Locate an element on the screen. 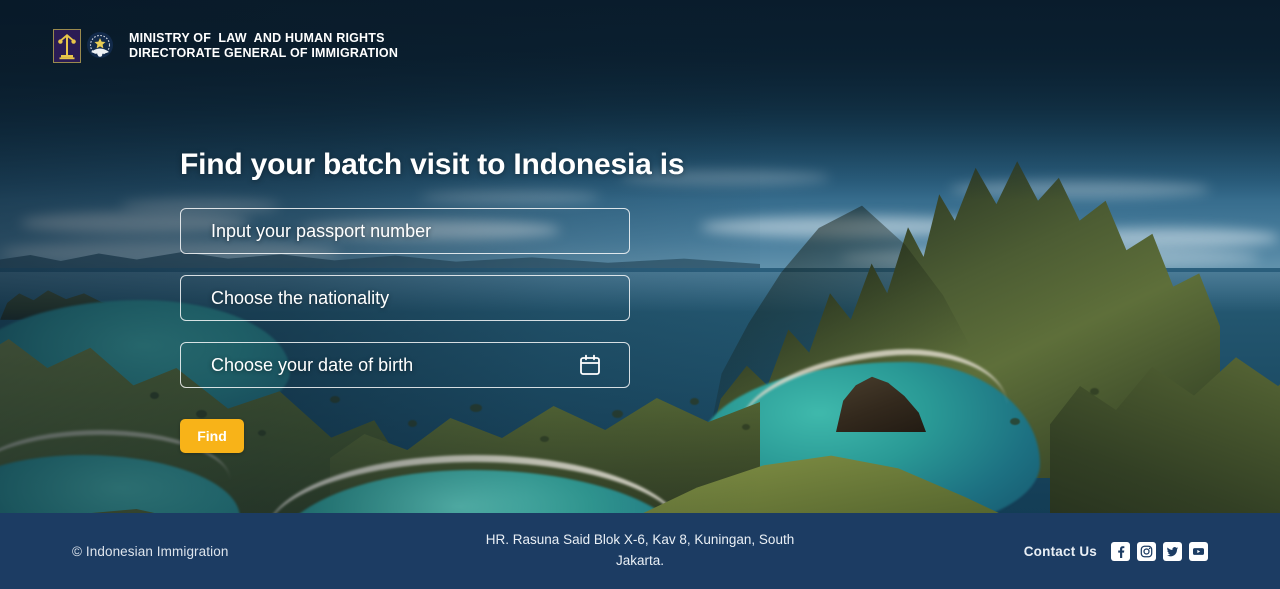 The width and height of the screenshot is (1280, 589). nationality-placeholder: Choose the nationality is located at coordinates (300, 297).